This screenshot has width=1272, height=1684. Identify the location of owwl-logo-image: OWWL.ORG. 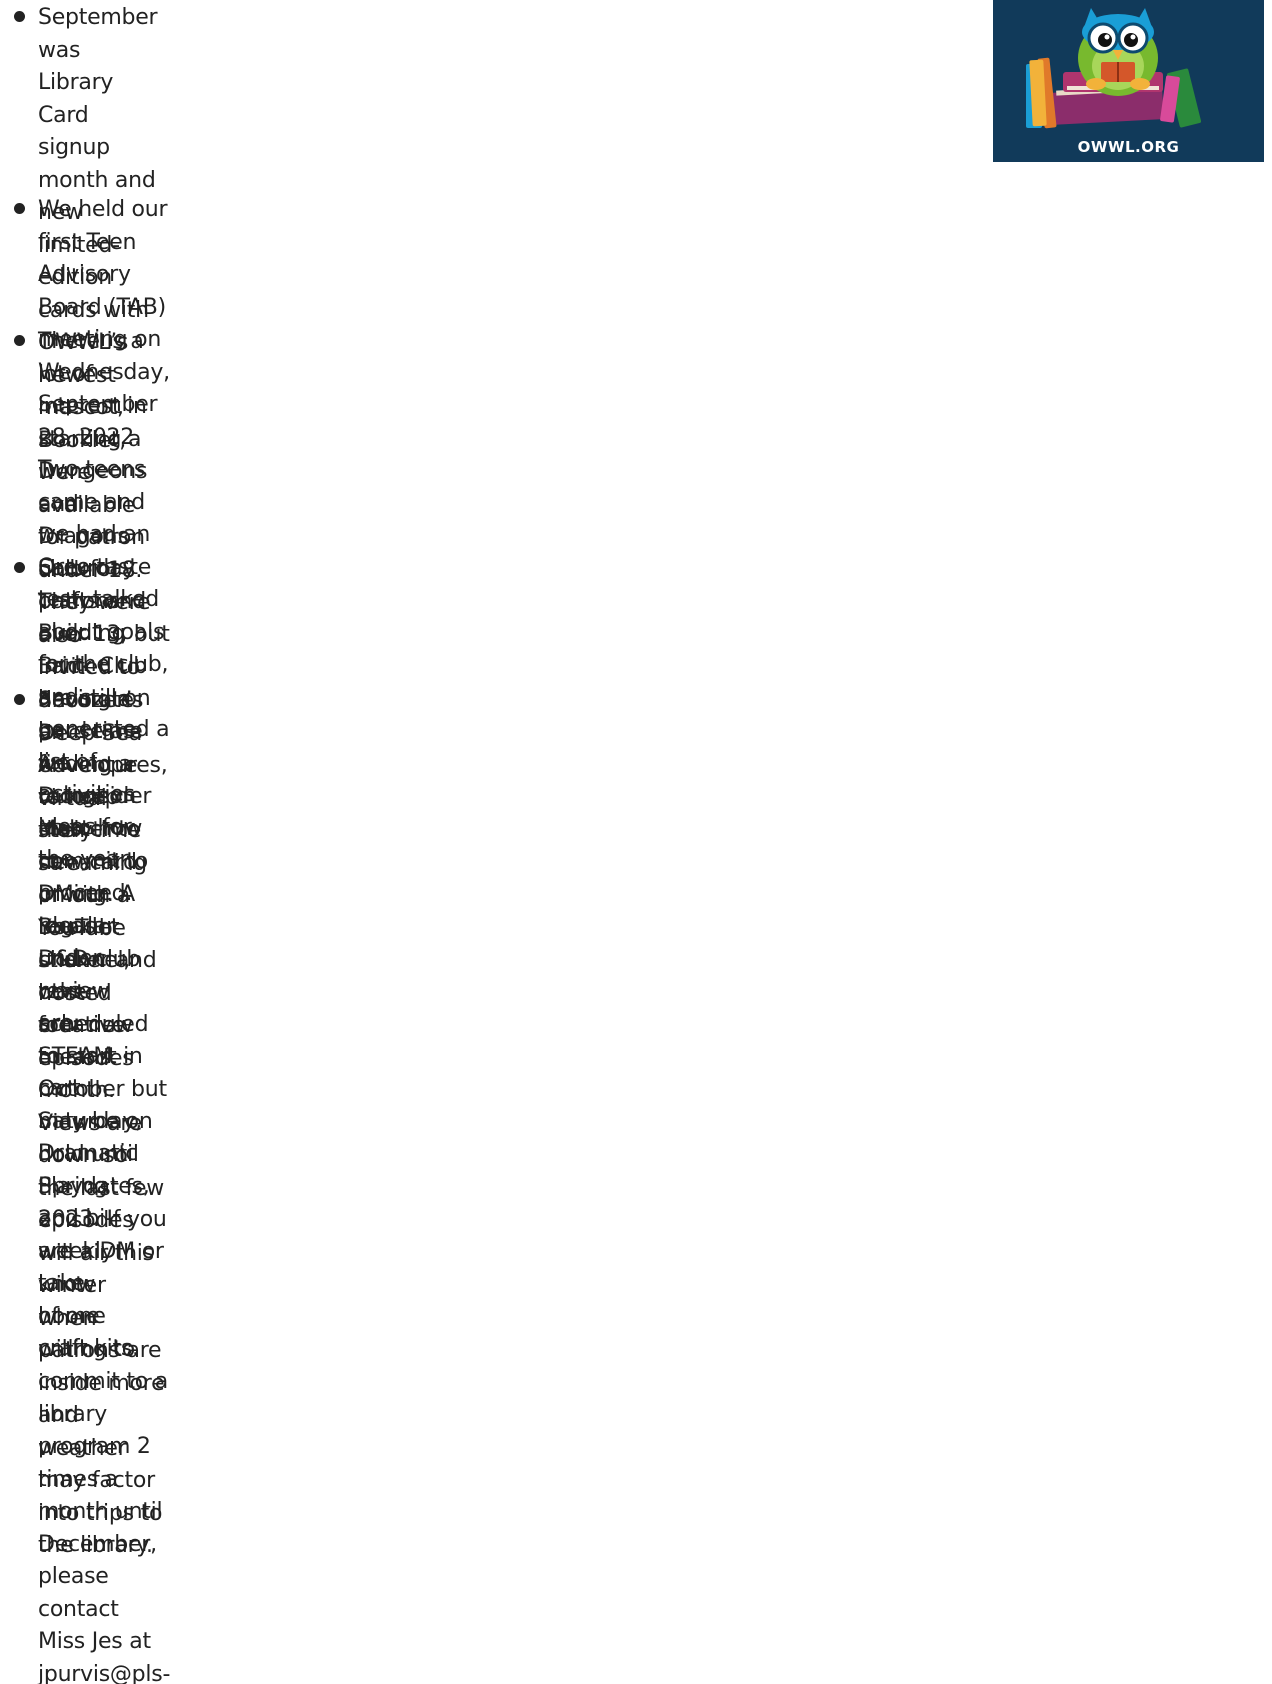
(1128, 81).